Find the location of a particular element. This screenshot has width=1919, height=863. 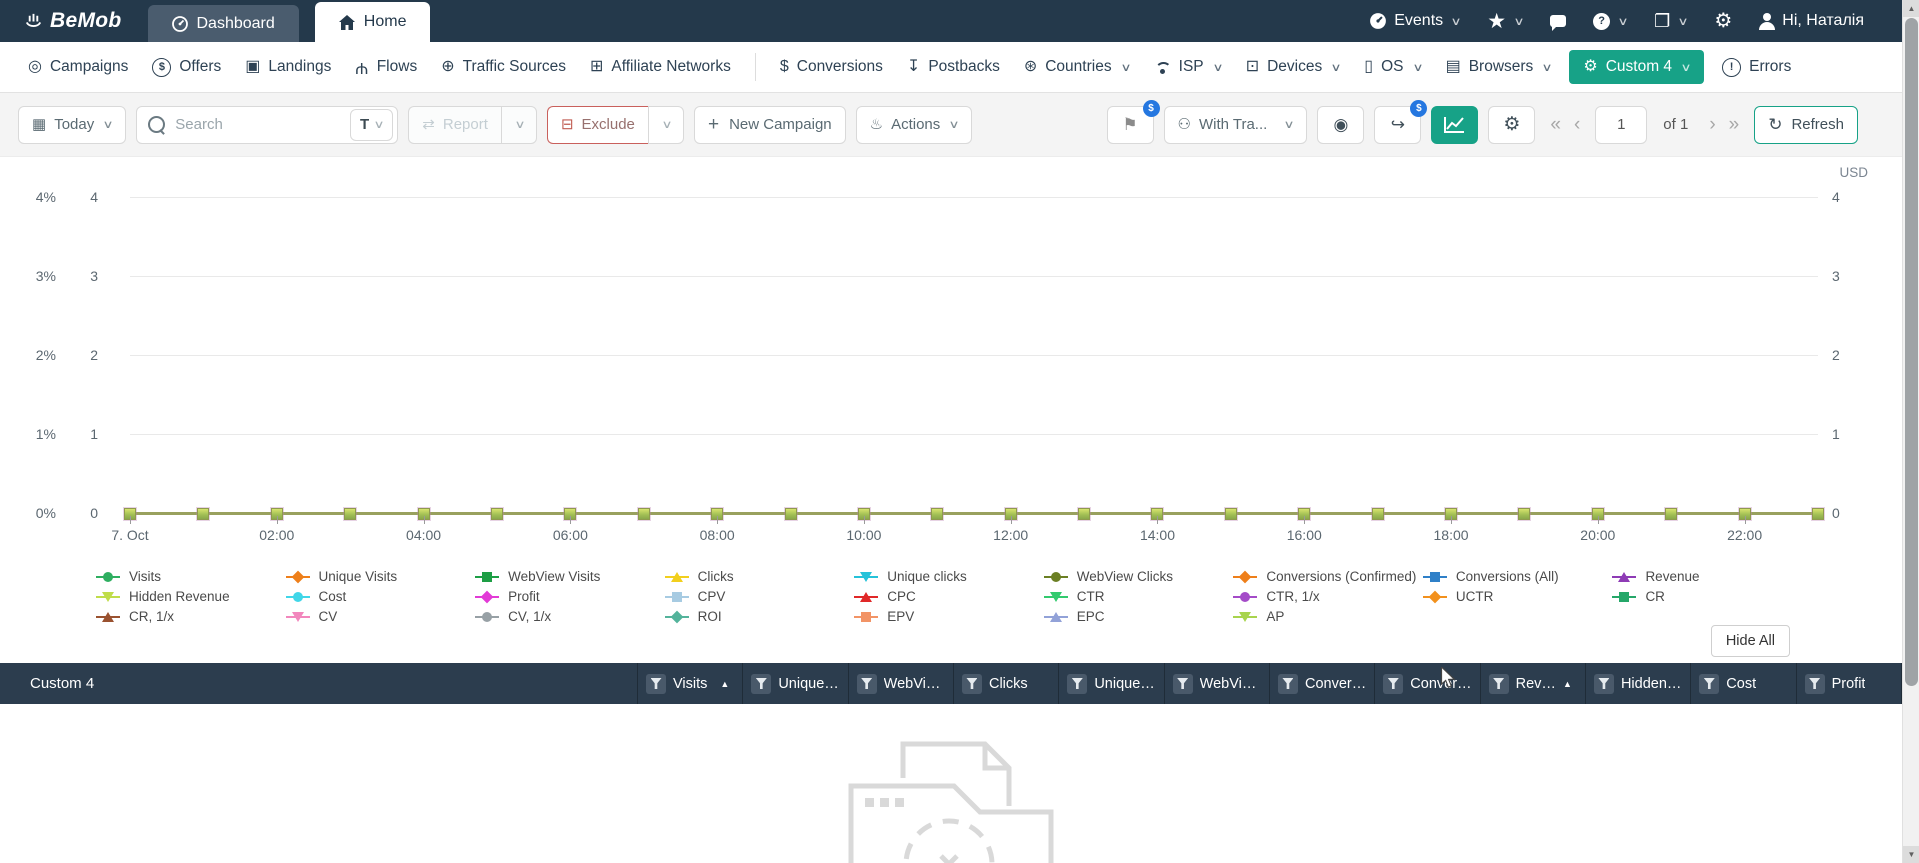

actions-button: ♨ Actions ∨ is located at coordinates (914, 124).